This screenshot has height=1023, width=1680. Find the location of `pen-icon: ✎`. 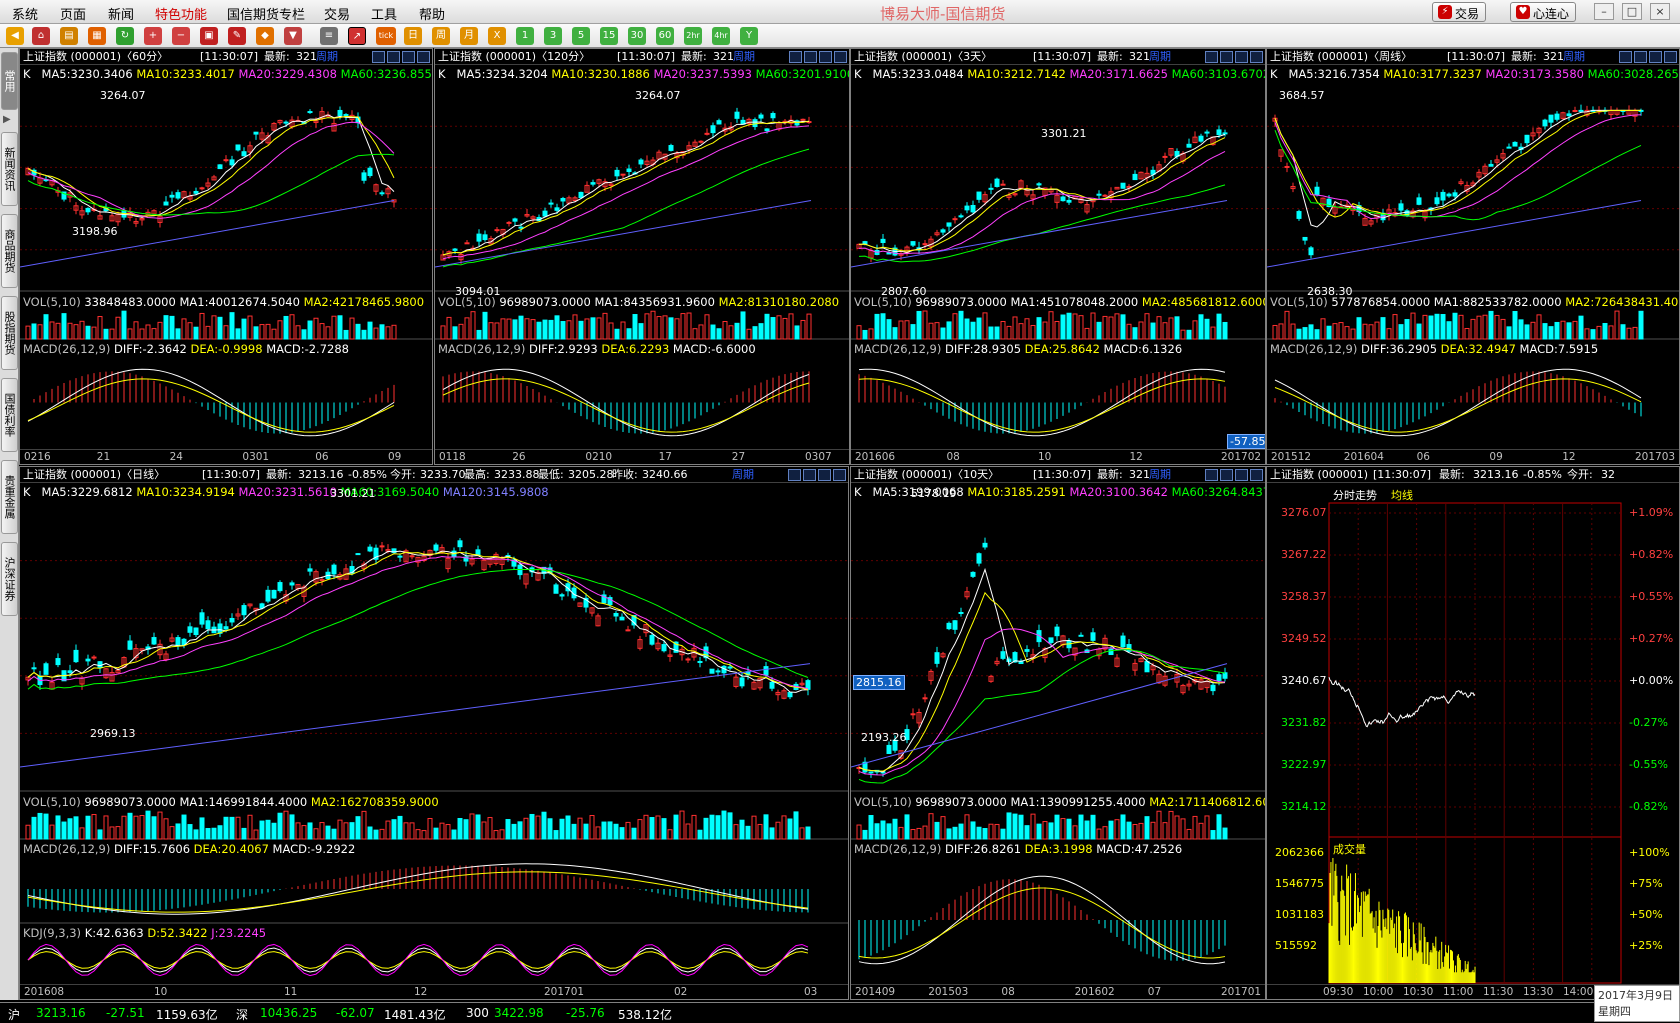

pen-icon: ✎ is located at coordinates (237, 36).